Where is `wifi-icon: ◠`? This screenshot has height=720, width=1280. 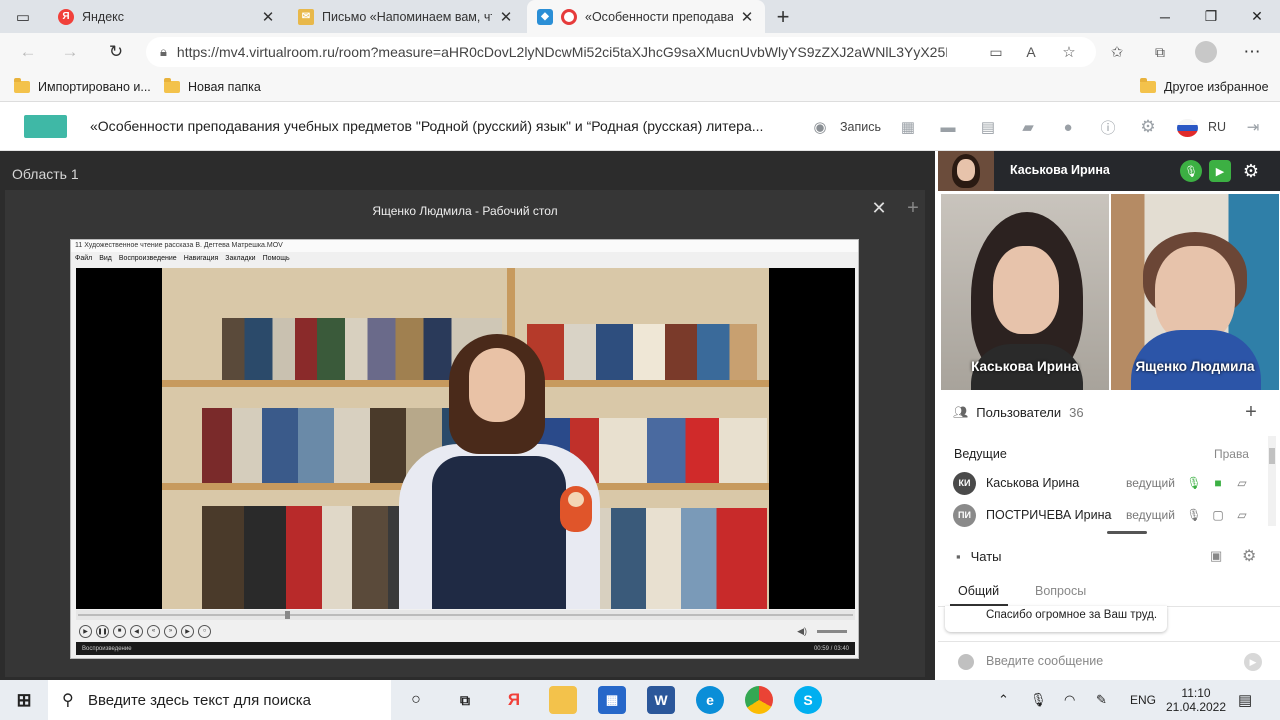
wifi-icon: ◠ is located at coordinates (1069, 700).